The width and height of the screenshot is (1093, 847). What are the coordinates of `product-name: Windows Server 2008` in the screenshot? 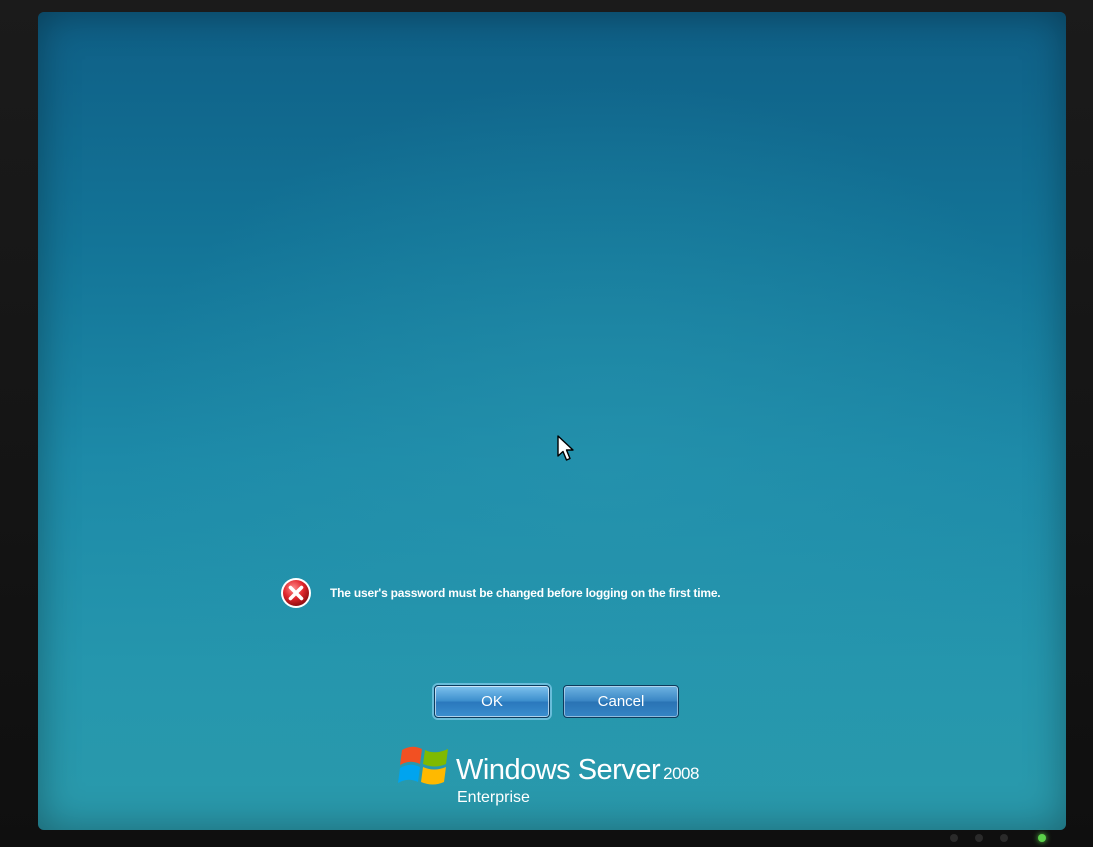 It's located at (577, 770).